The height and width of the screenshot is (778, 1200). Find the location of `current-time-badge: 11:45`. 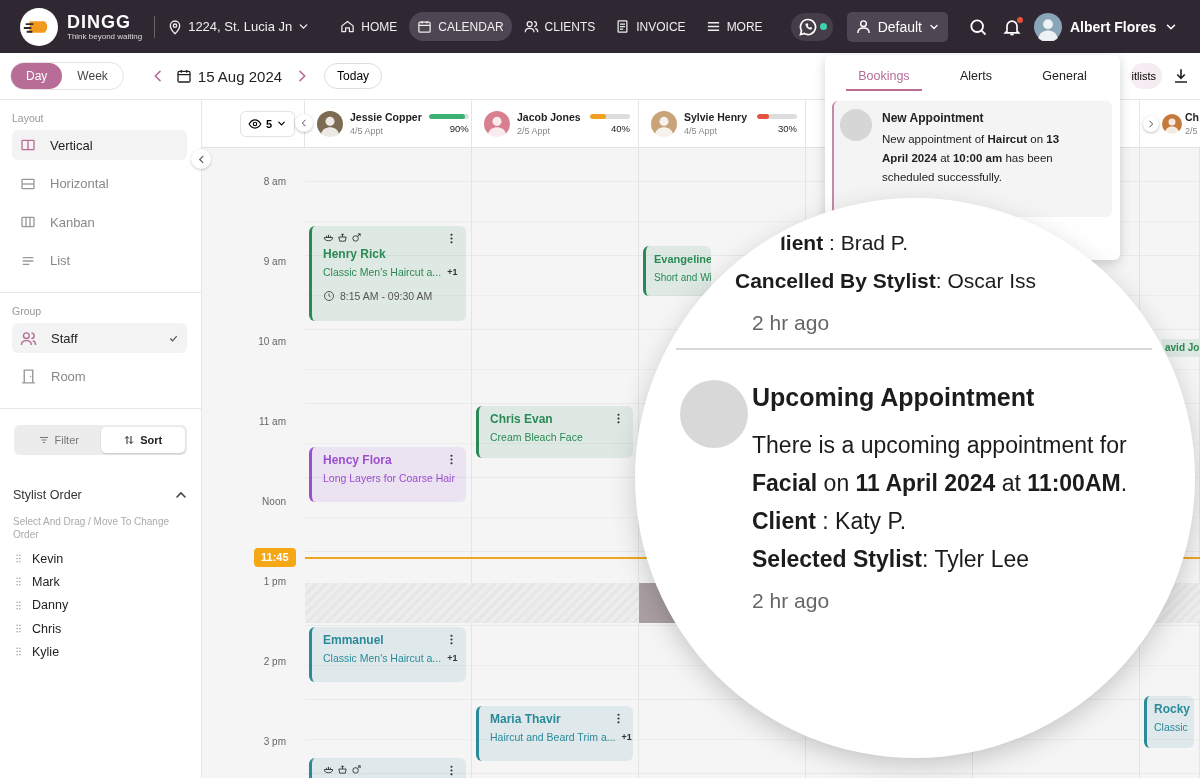

current-time-badge: 11:45 is located at coordinates (275, 557).